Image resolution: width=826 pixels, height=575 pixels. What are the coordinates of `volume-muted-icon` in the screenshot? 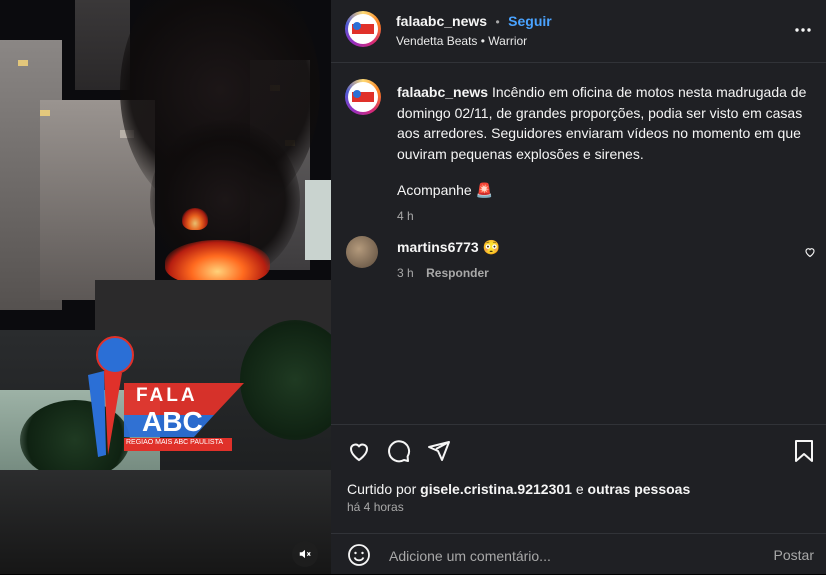 It's located at (305, 554).